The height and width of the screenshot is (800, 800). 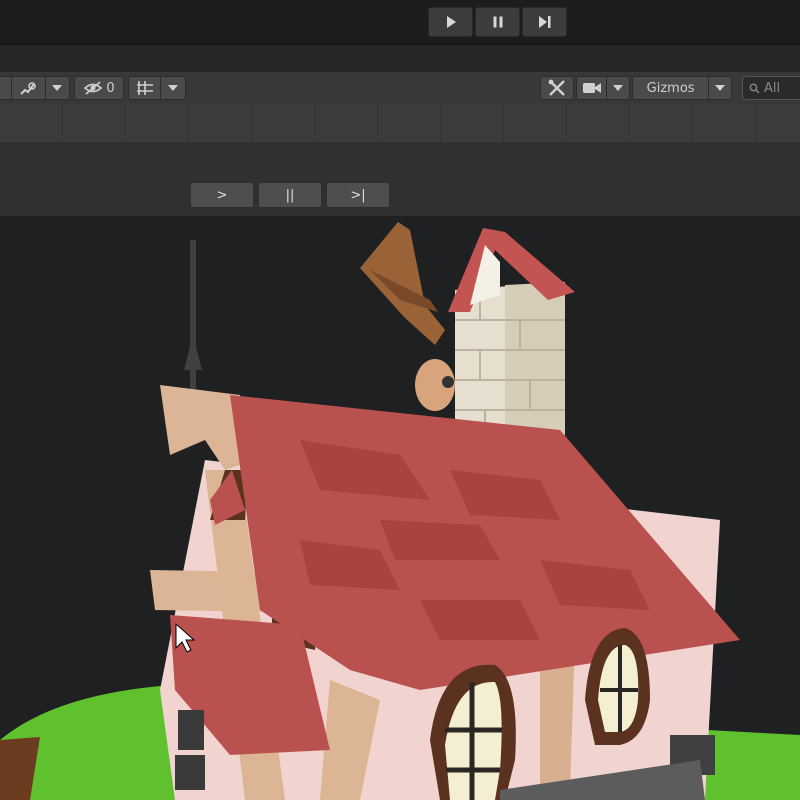 I want to click on visibility-cell: 0, so click(x=99, y=88).